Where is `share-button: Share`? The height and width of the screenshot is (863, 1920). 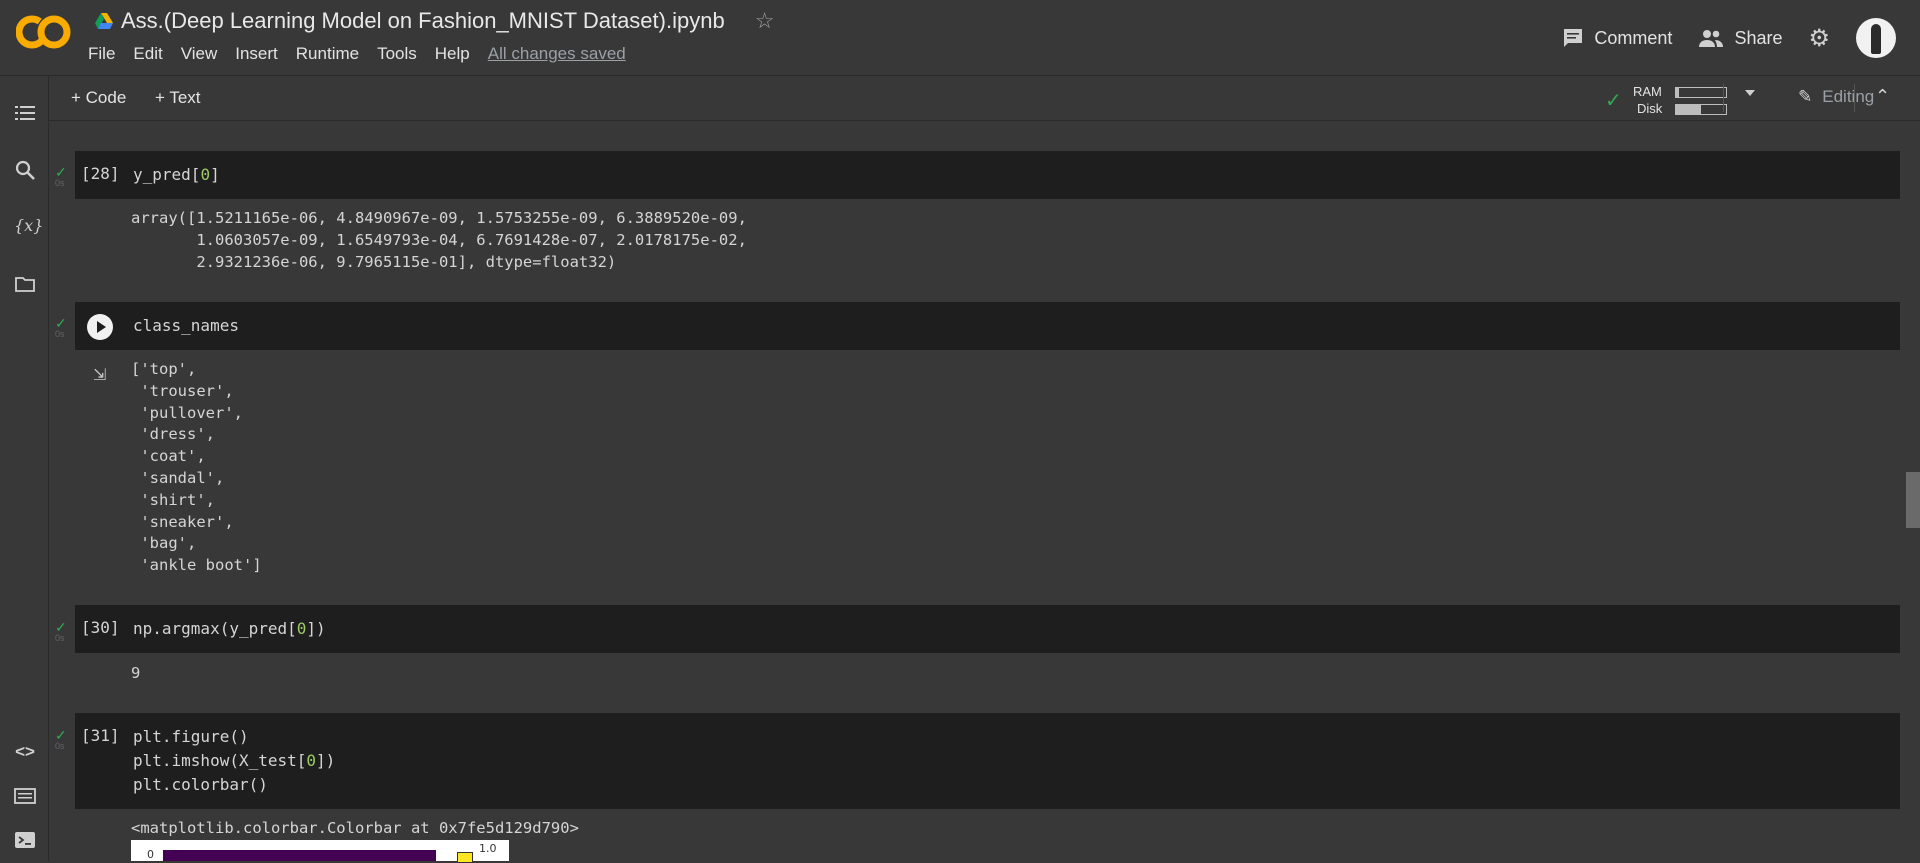
share-button: Share is located at coordinates (1740, 38).